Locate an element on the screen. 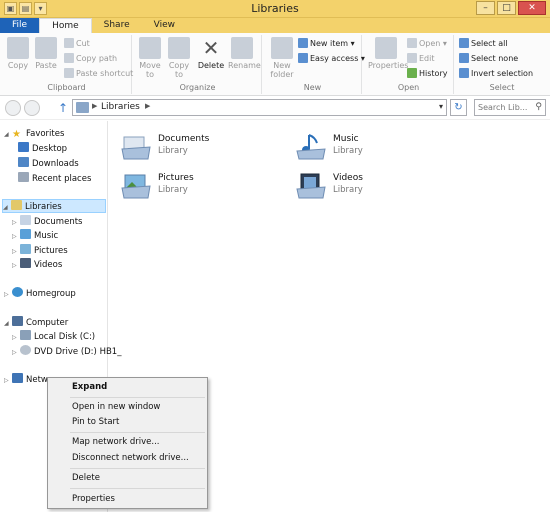  copy-to-icon is located at coordinates (179, 48).